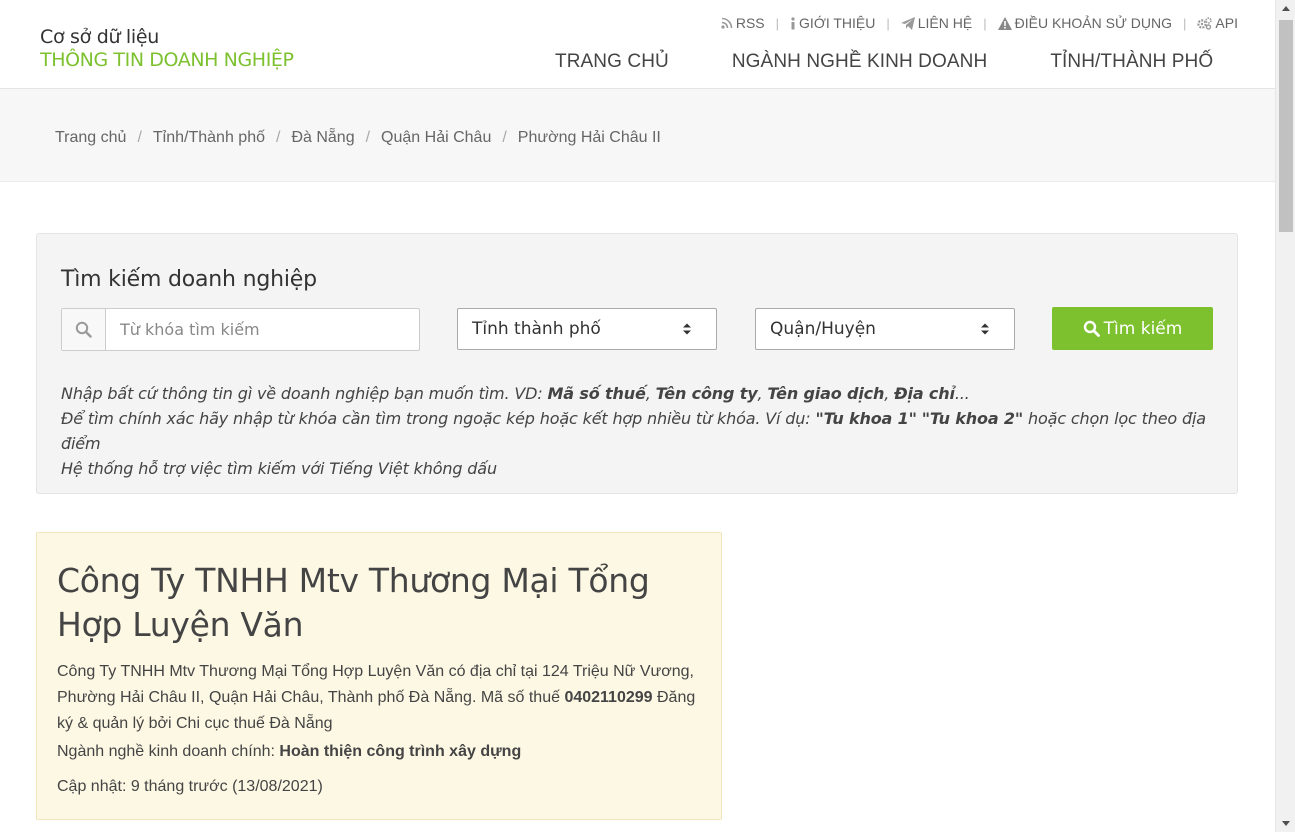  I want to click on api-link: API, so click(1217, 23).